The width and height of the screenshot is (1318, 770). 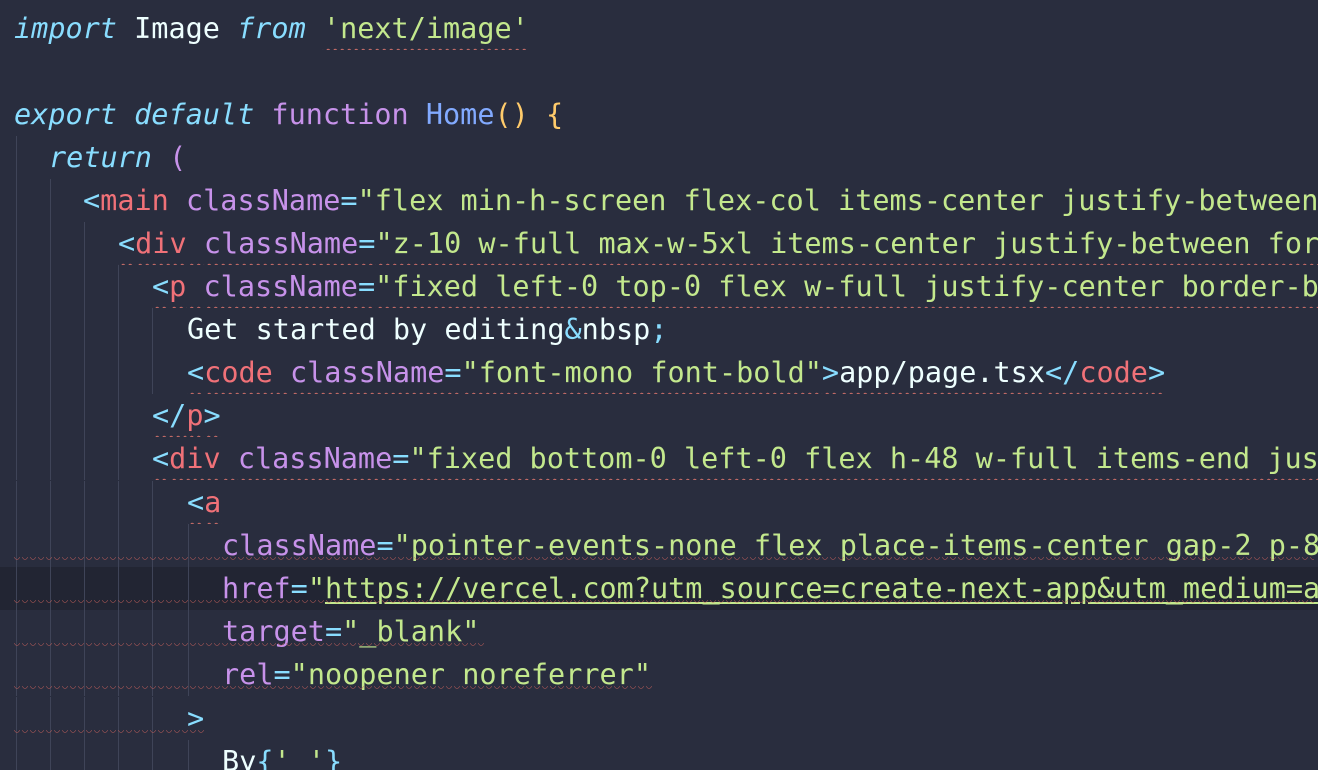 What do you see at coordinates (1113, 372) in the screenshot?
I see `jsx-closing-tag-code: code` at bounding box center [1113, 372].